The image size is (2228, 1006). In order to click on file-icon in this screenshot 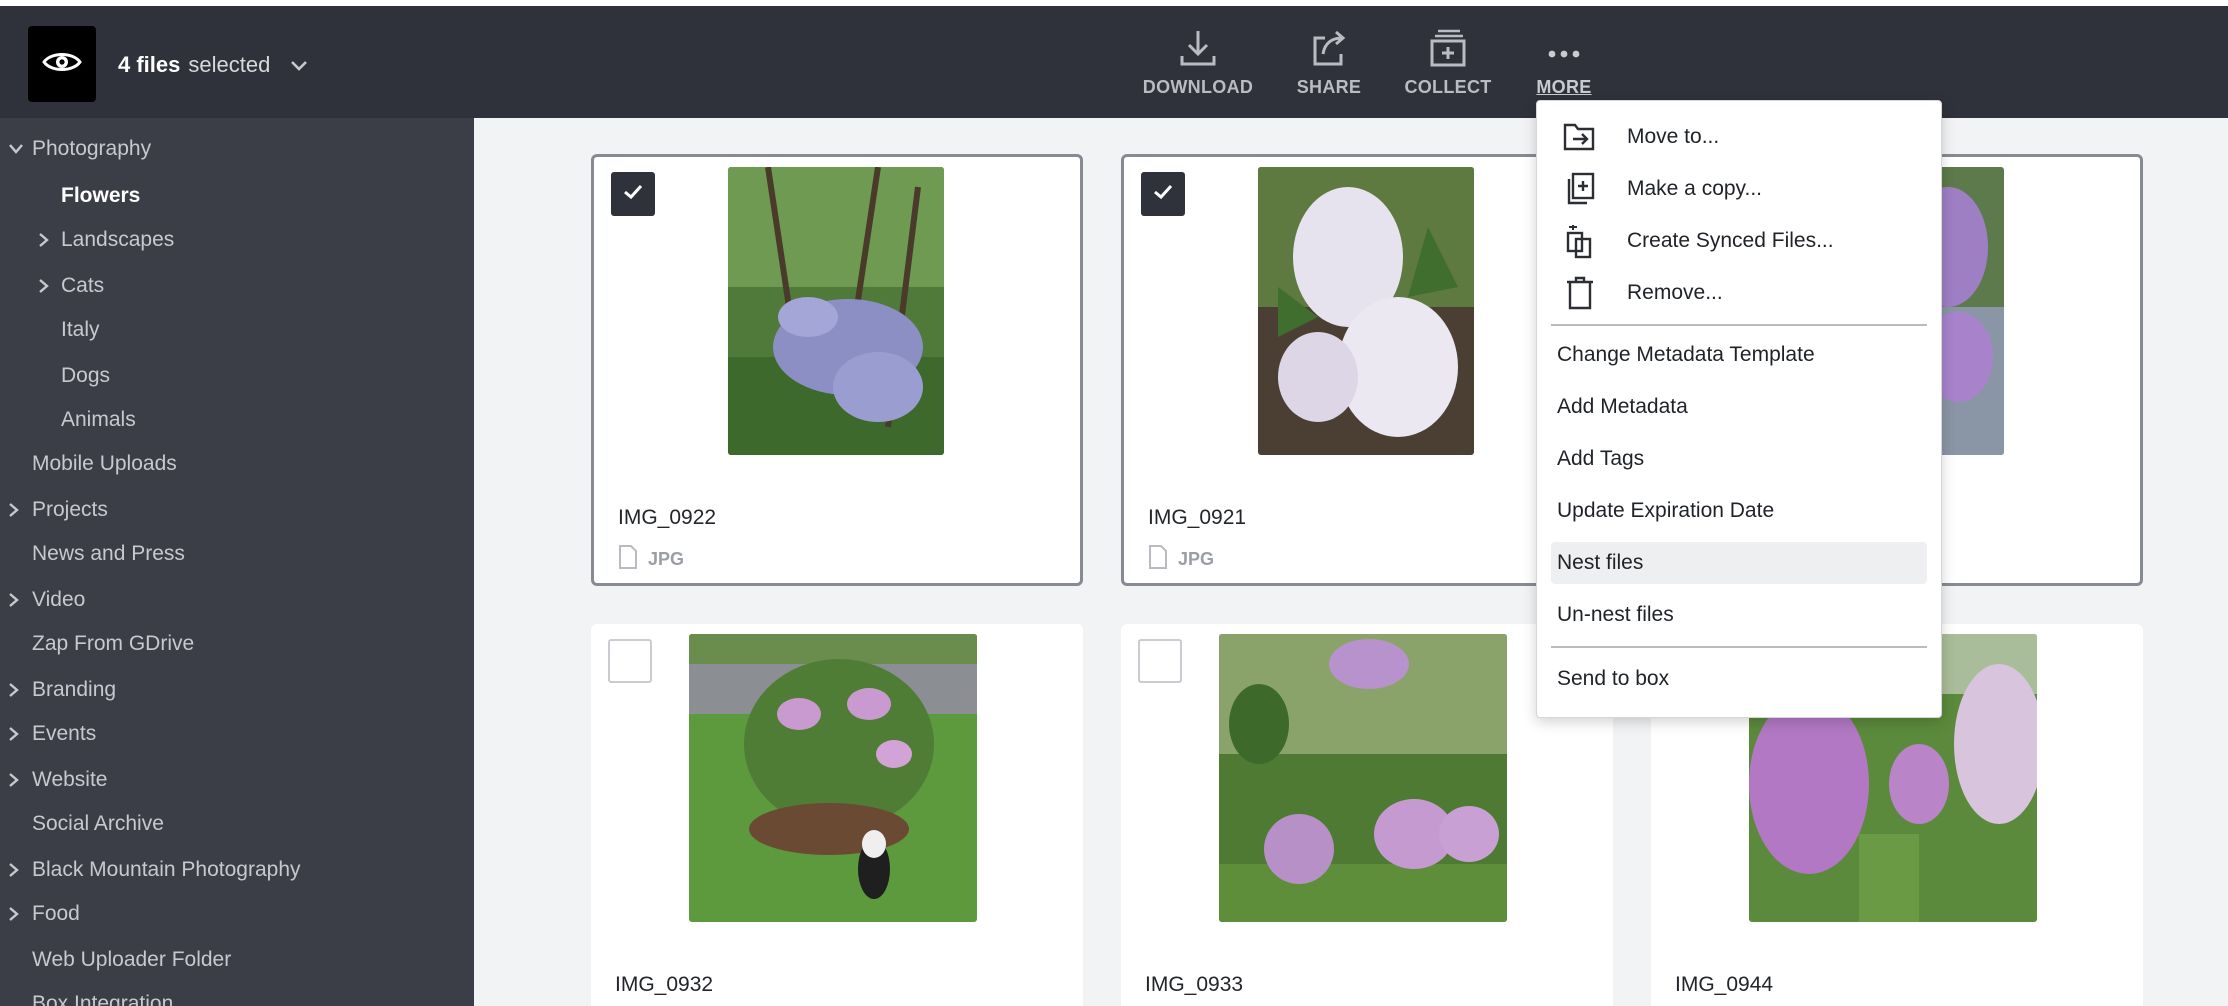, I will do `click(628, 559)`.